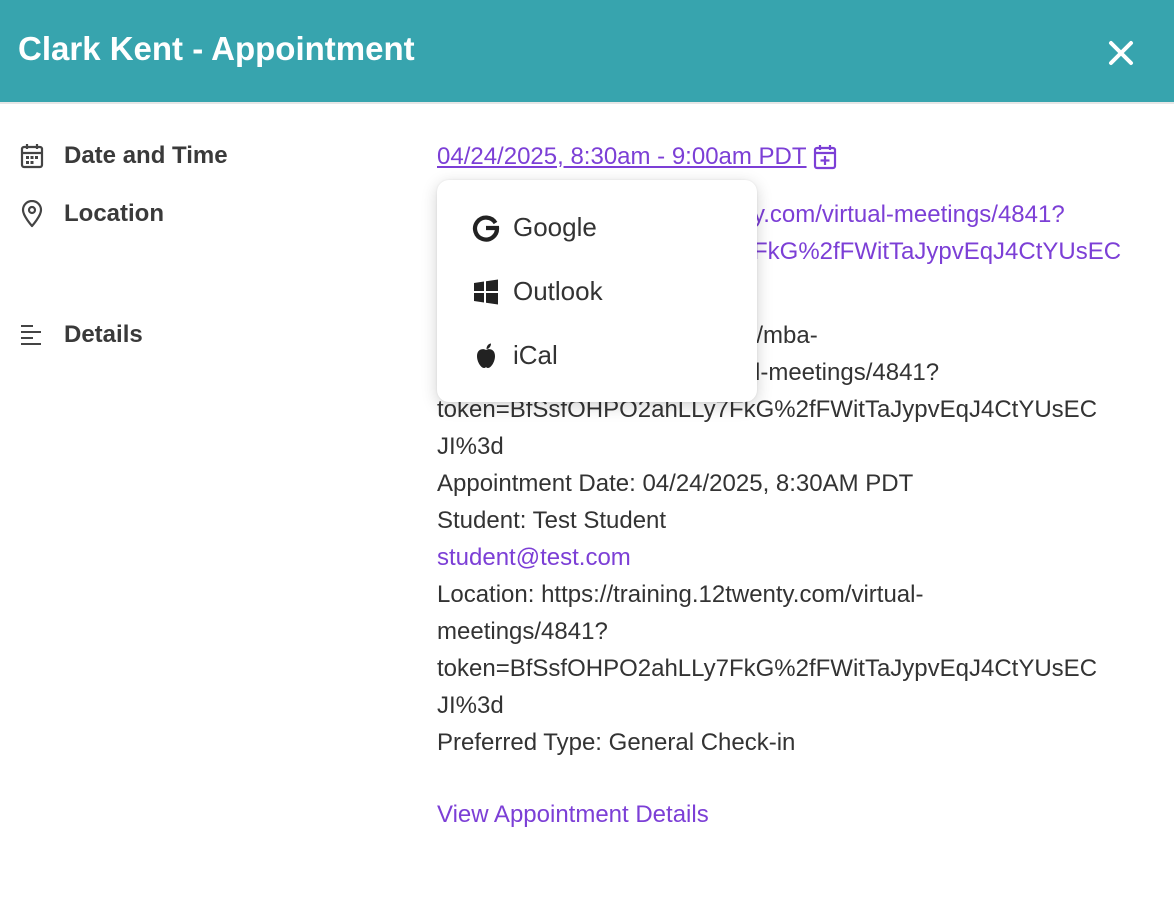 The width and height of the screenshot is (1174, 922). I want to click on modal-header: Clark Kent - Appointment, so click(587, 52).